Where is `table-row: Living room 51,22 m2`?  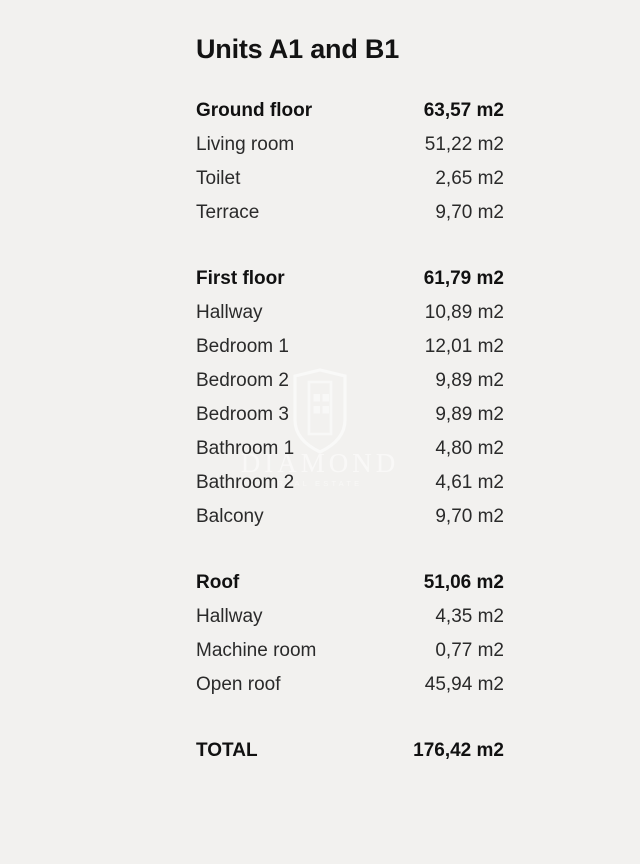 table-row: Living room 51,22 m2 is located at coordinates (350, 145).